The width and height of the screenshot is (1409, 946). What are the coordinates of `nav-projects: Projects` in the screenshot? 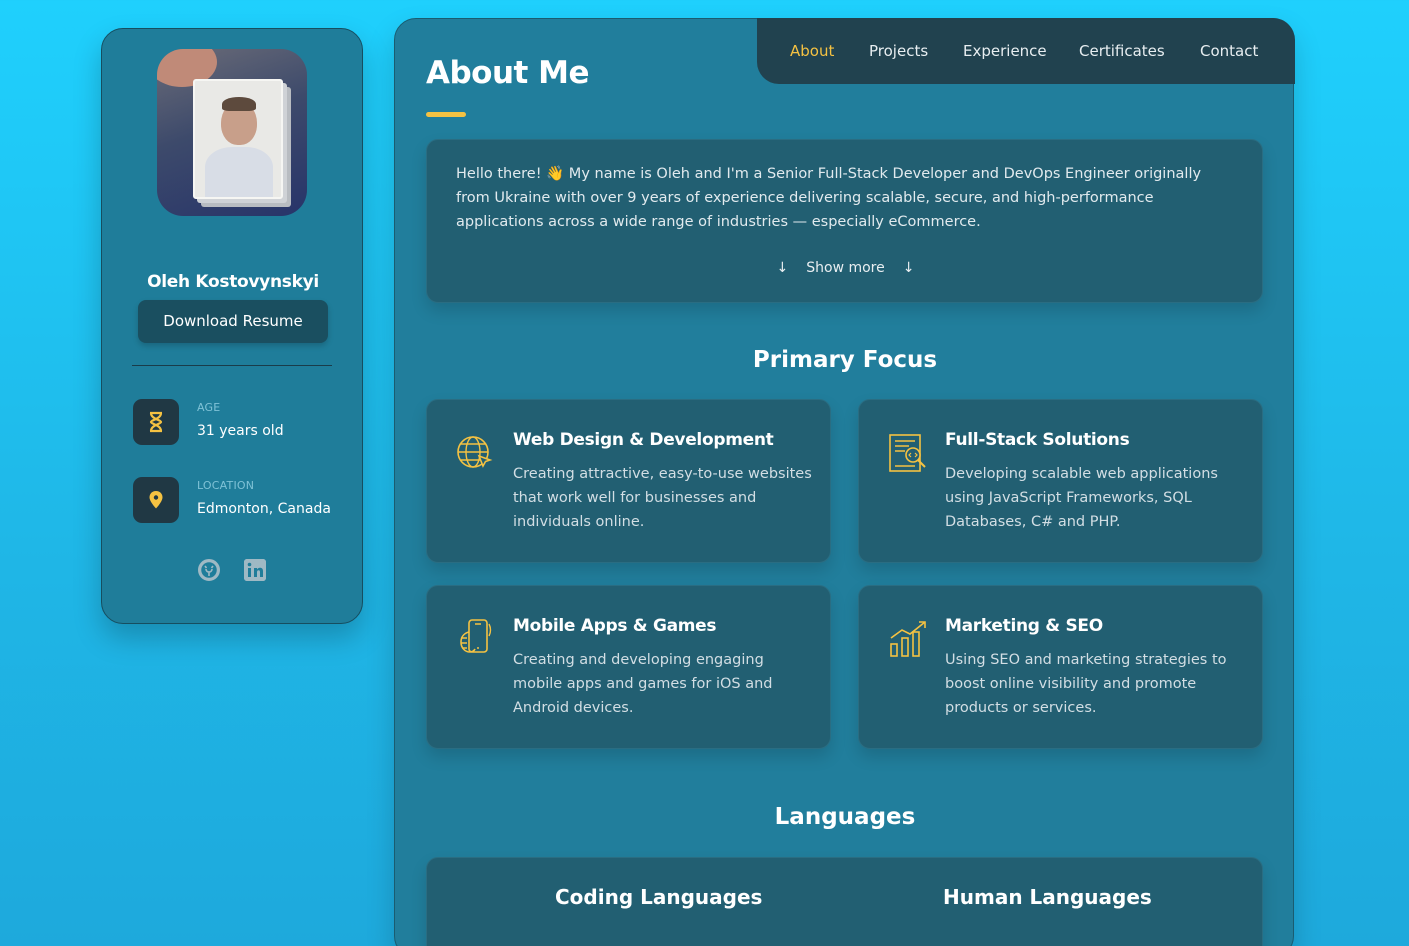 It's located at (898, 51).